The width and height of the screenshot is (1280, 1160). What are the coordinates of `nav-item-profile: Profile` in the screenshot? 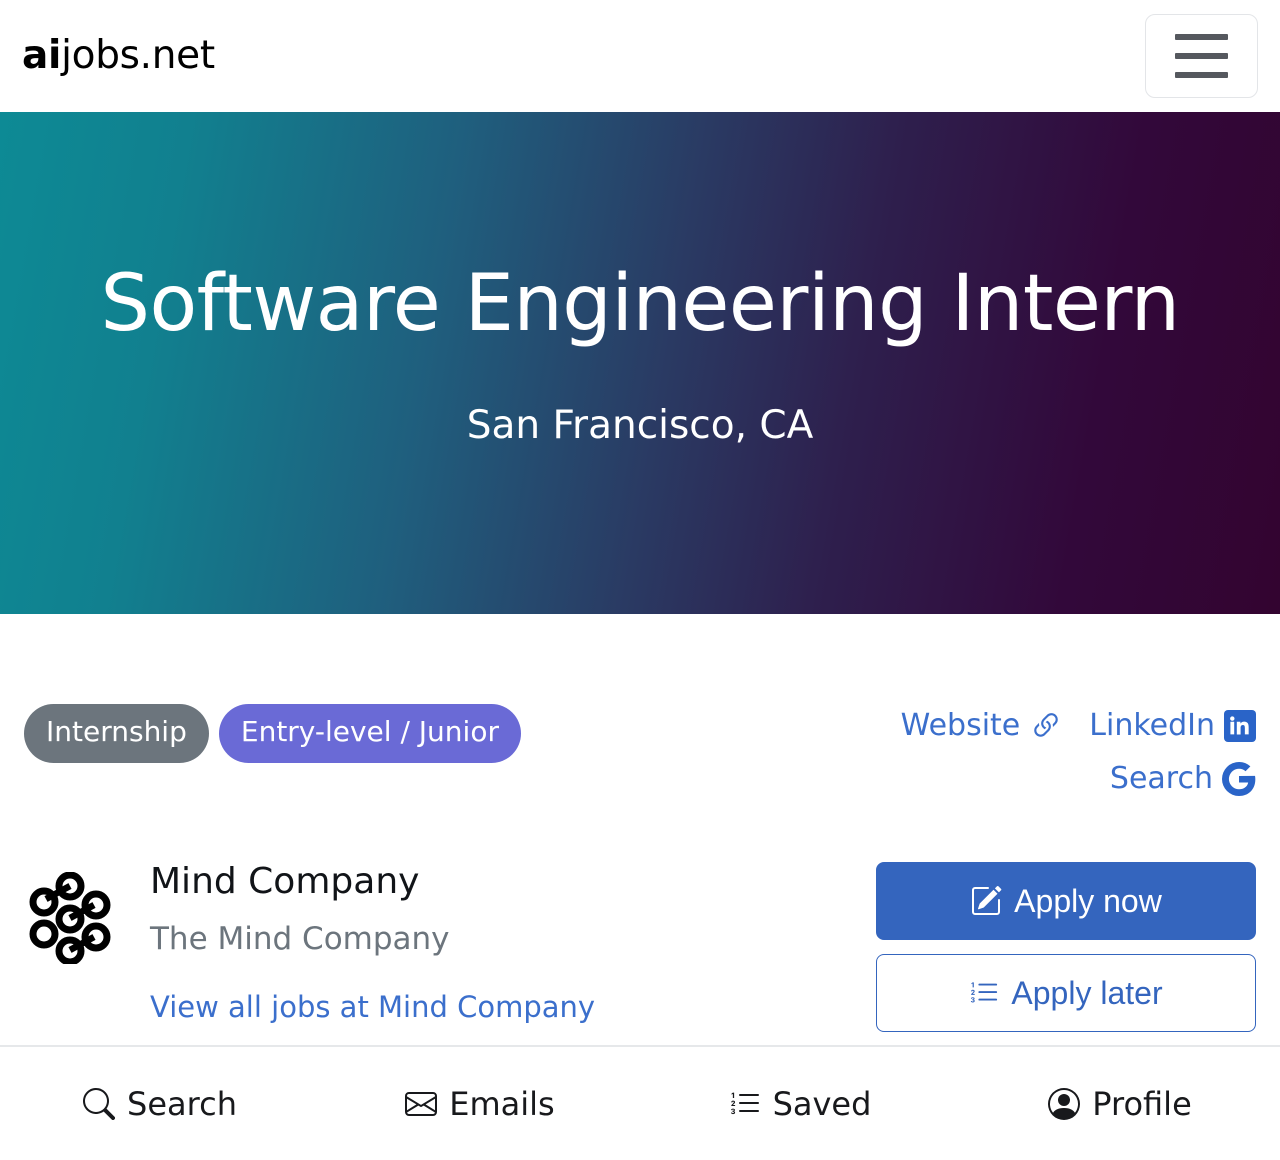 It's located at (1120, 1104).